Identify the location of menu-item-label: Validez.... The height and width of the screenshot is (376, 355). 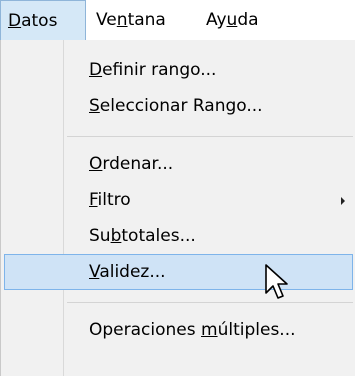
(127, 272).